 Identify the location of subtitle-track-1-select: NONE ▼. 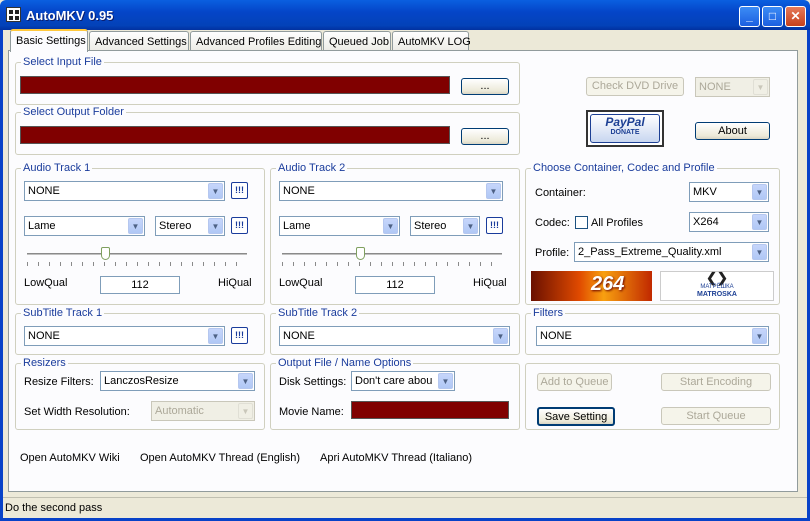
(124, 336).